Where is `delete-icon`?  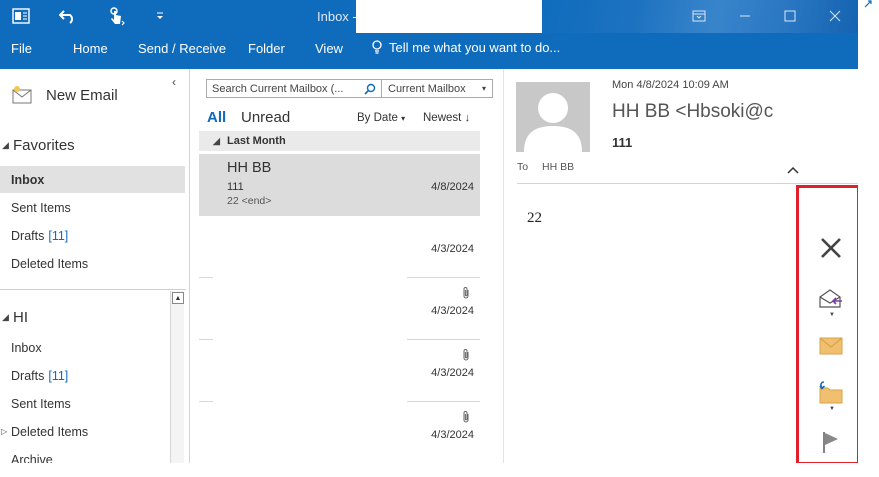
delete-icon is located at coordinates (831, 248).